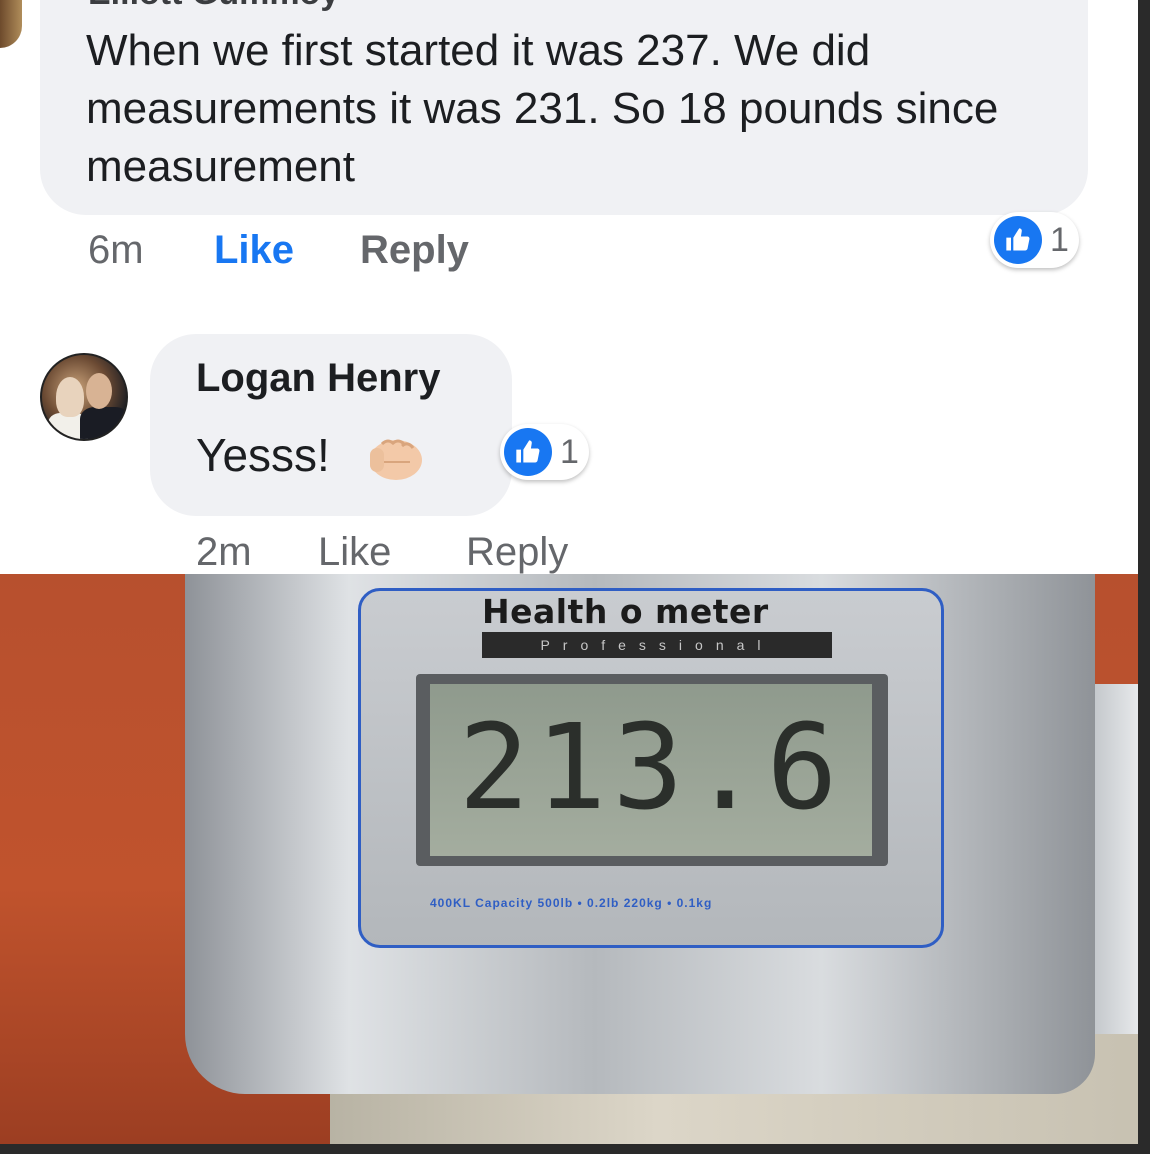 This screenshot has width=1150, height=1154. Describe the element at coordinates (651, 767) in the screenshot. I see `scale-reading: 213.6` at that location.